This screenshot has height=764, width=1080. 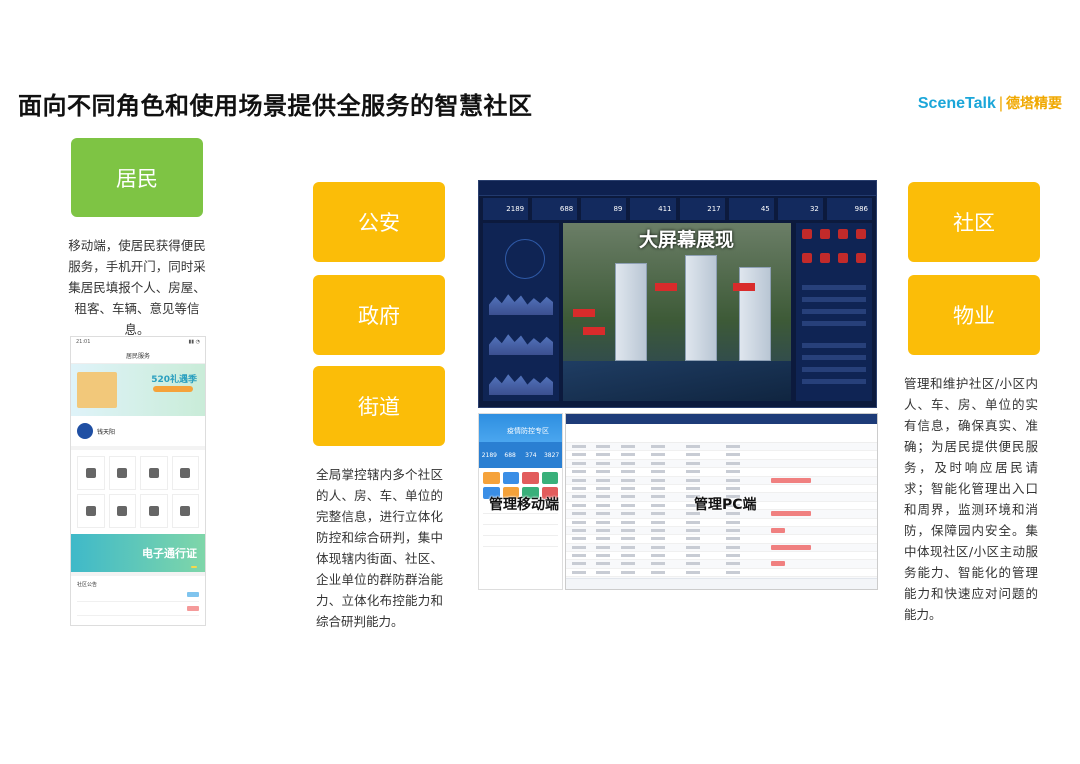 I want to click on pc-caption: 管理PC端, so click(x=725, y=505).